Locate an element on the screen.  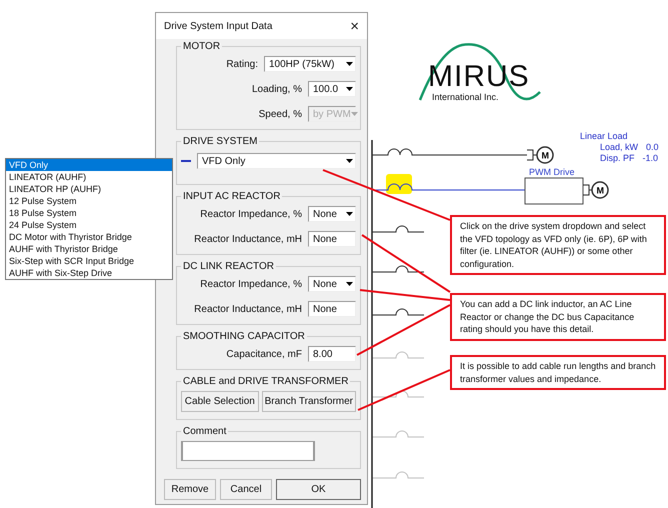
list-option: 12 Pulse System is located at coordinates (89, 201).